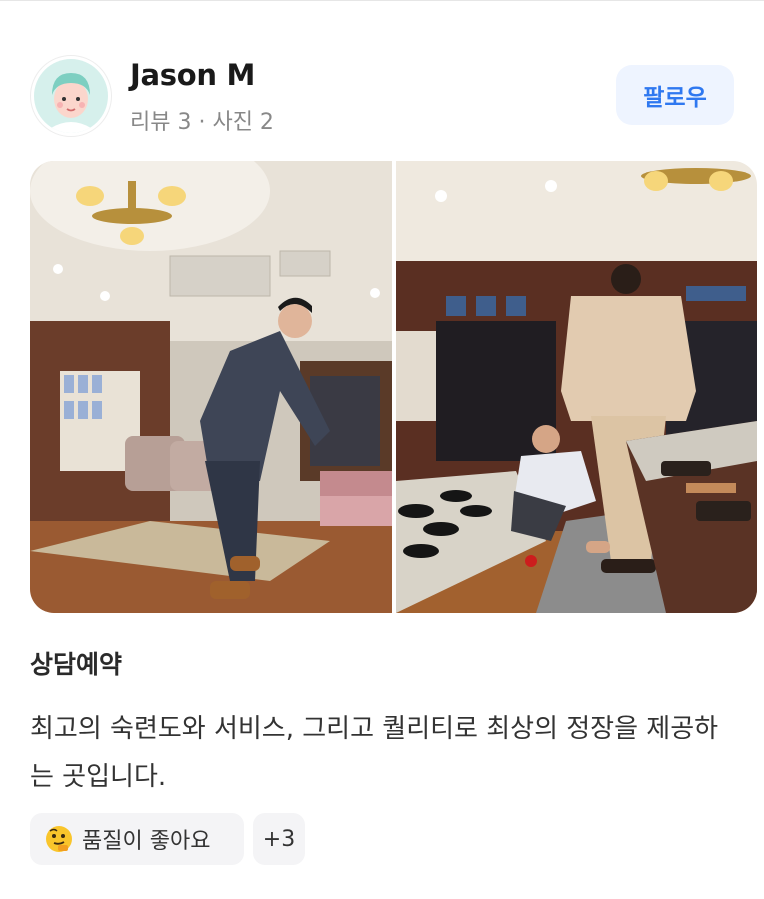 This screenshot has width=764, height=899. I want to click on review-tag-label: 품질이 좋아요, so click(146, 841).